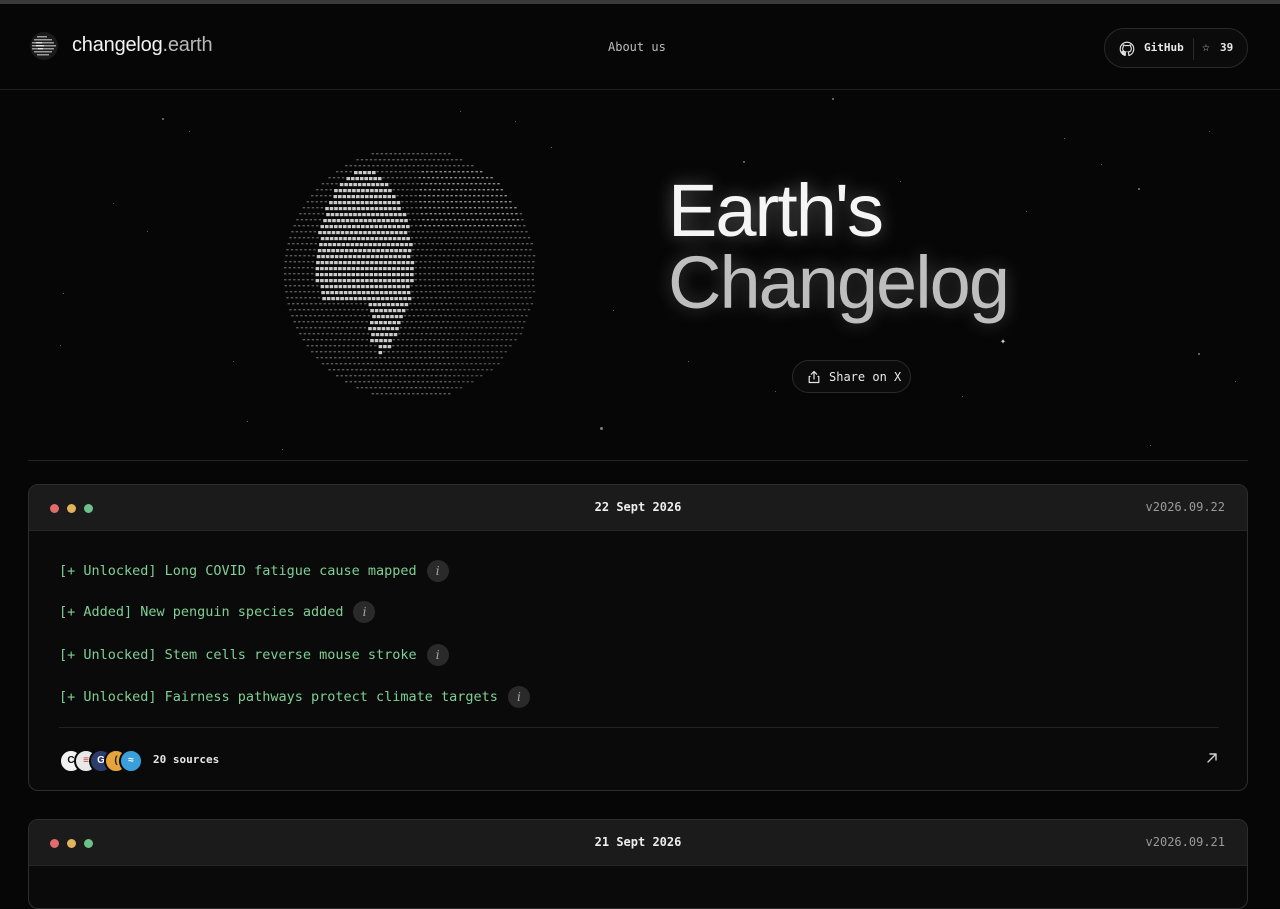  I want to click on brand-name: changelog.earth, so click(142, 45).